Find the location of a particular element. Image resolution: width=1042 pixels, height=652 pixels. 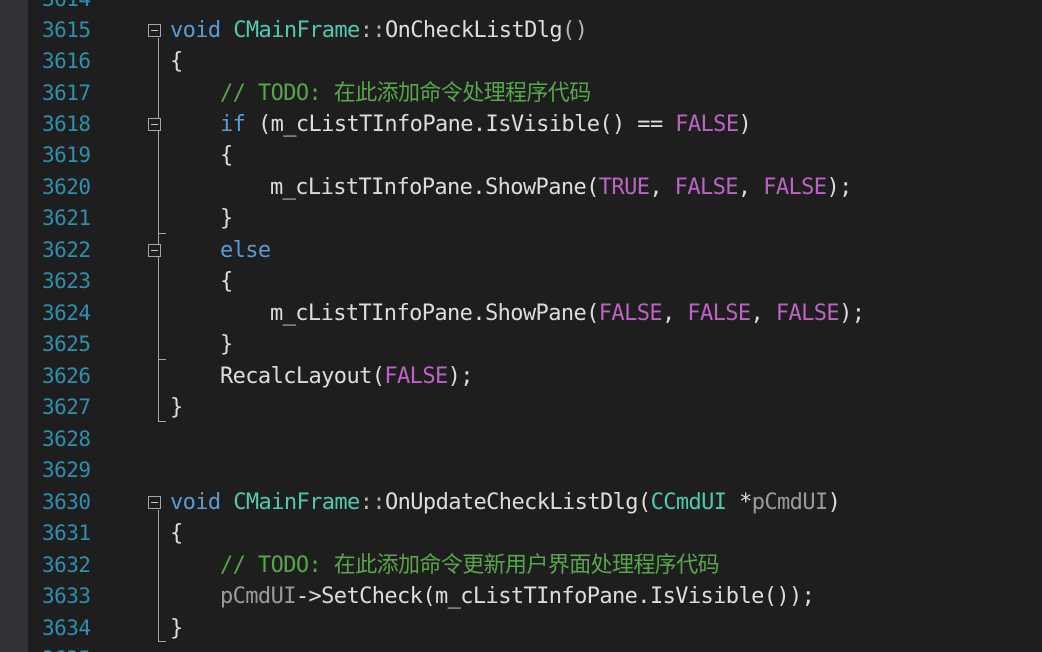

code-line: 3626 RecalcLayout(FALSE); is located at coordinates (521, 376).